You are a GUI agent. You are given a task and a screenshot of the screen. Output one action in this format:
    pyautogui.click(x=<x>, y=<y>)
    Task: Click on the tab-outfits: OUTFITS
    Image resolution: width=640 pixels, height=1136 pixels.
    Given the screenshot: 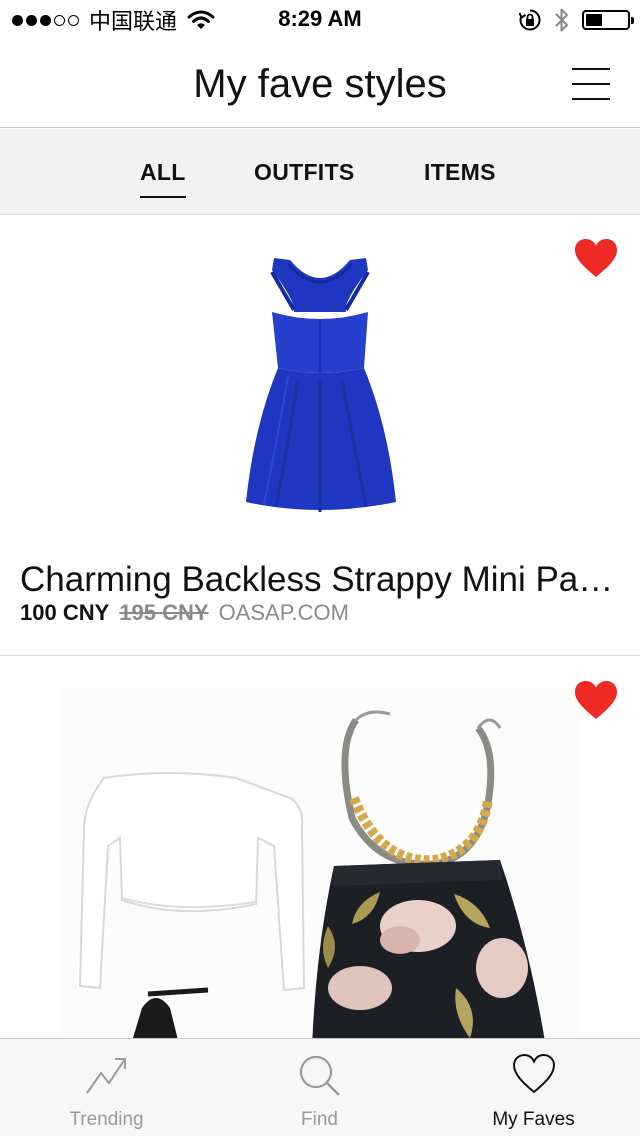 What is the action you would take?
    pyautogui.click(x=304, y=172)
    